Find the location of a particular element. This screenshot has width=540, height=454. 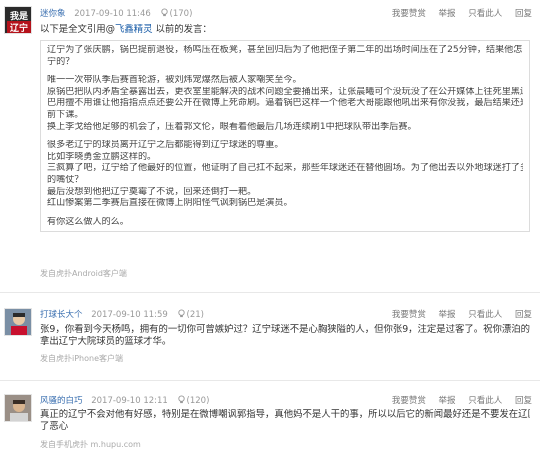

svg-text: 我是 is located at coordinates (19, 16).